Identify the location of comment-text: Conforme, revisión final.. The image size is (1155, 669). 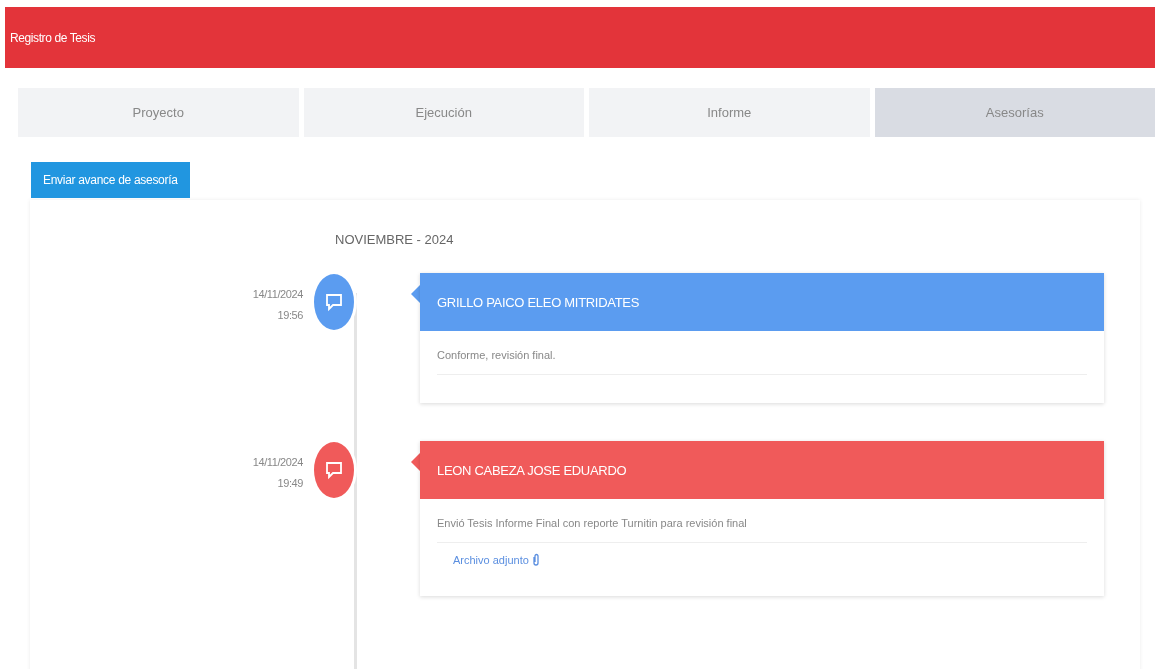
(496, 355).